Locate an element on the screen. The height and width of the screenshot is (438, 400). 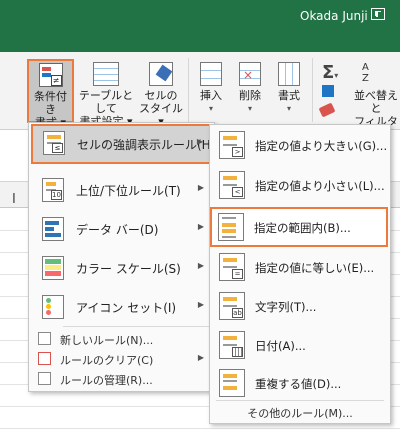
menu-item-top-bottom-rules: 10 上位/下位ルール(T) ▶ is located at coordinates (122, 190).